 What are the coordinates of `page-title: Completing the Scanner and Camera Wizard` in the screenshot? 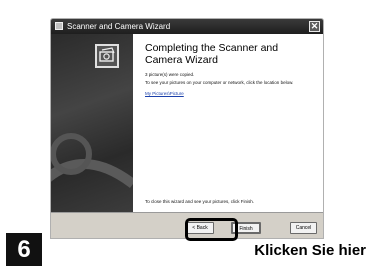 It's located at (212, 54).